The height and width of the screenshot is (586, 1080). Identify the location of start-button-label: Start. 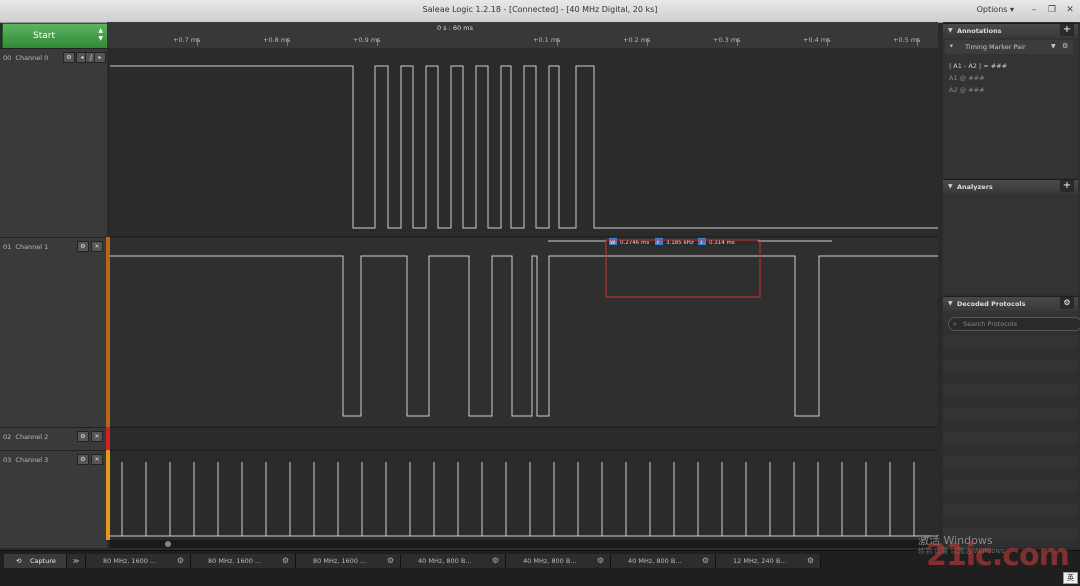
(44, 36).